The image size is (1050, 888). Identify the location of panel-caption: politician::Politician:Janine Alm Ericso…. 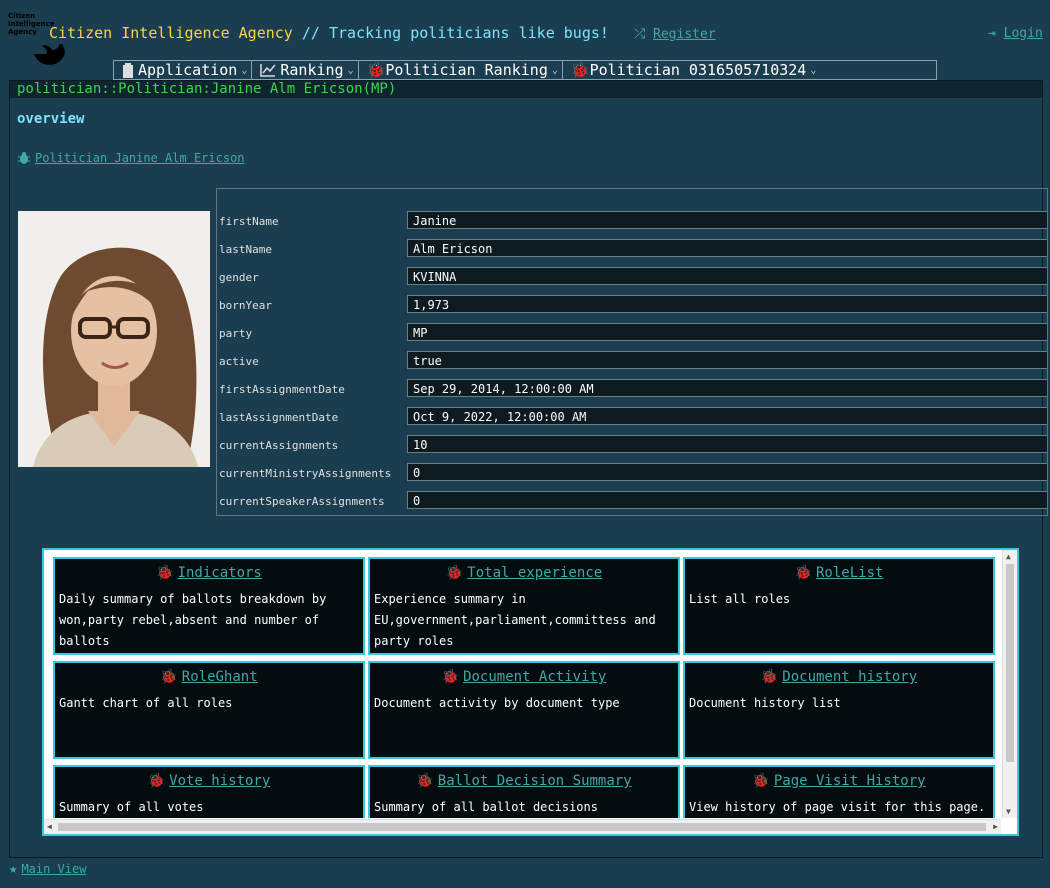
(526, 89).